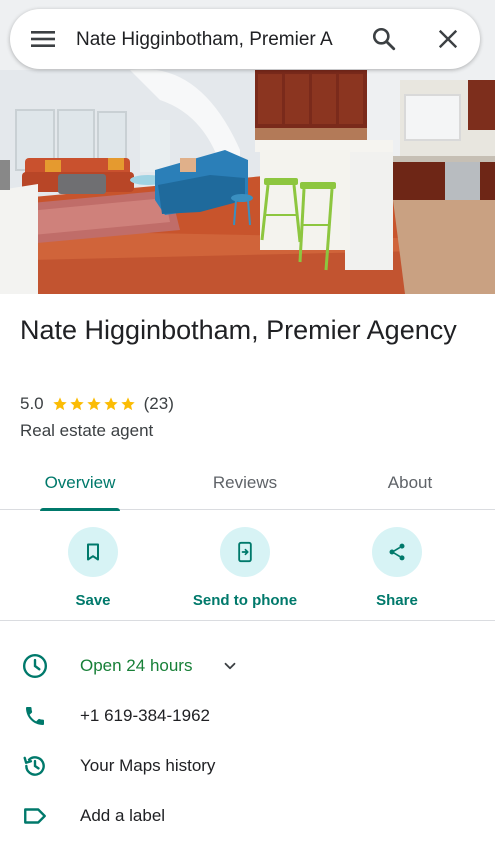 The height and width of the screenshot is (854, 495). I want to click on send-to-phone-label: Send to phone, so click(245, 600).